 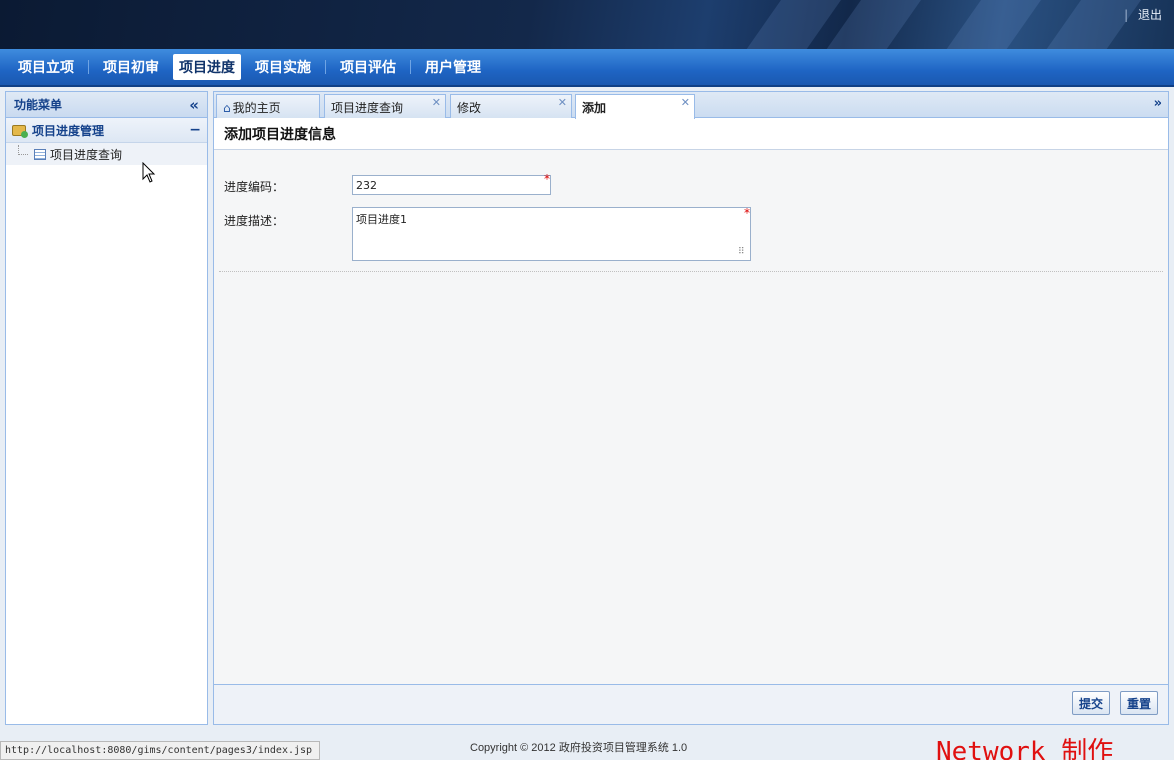 I want to click on tab-progress-query: 项目进度查询 ✕, so click(x=385, y=106).